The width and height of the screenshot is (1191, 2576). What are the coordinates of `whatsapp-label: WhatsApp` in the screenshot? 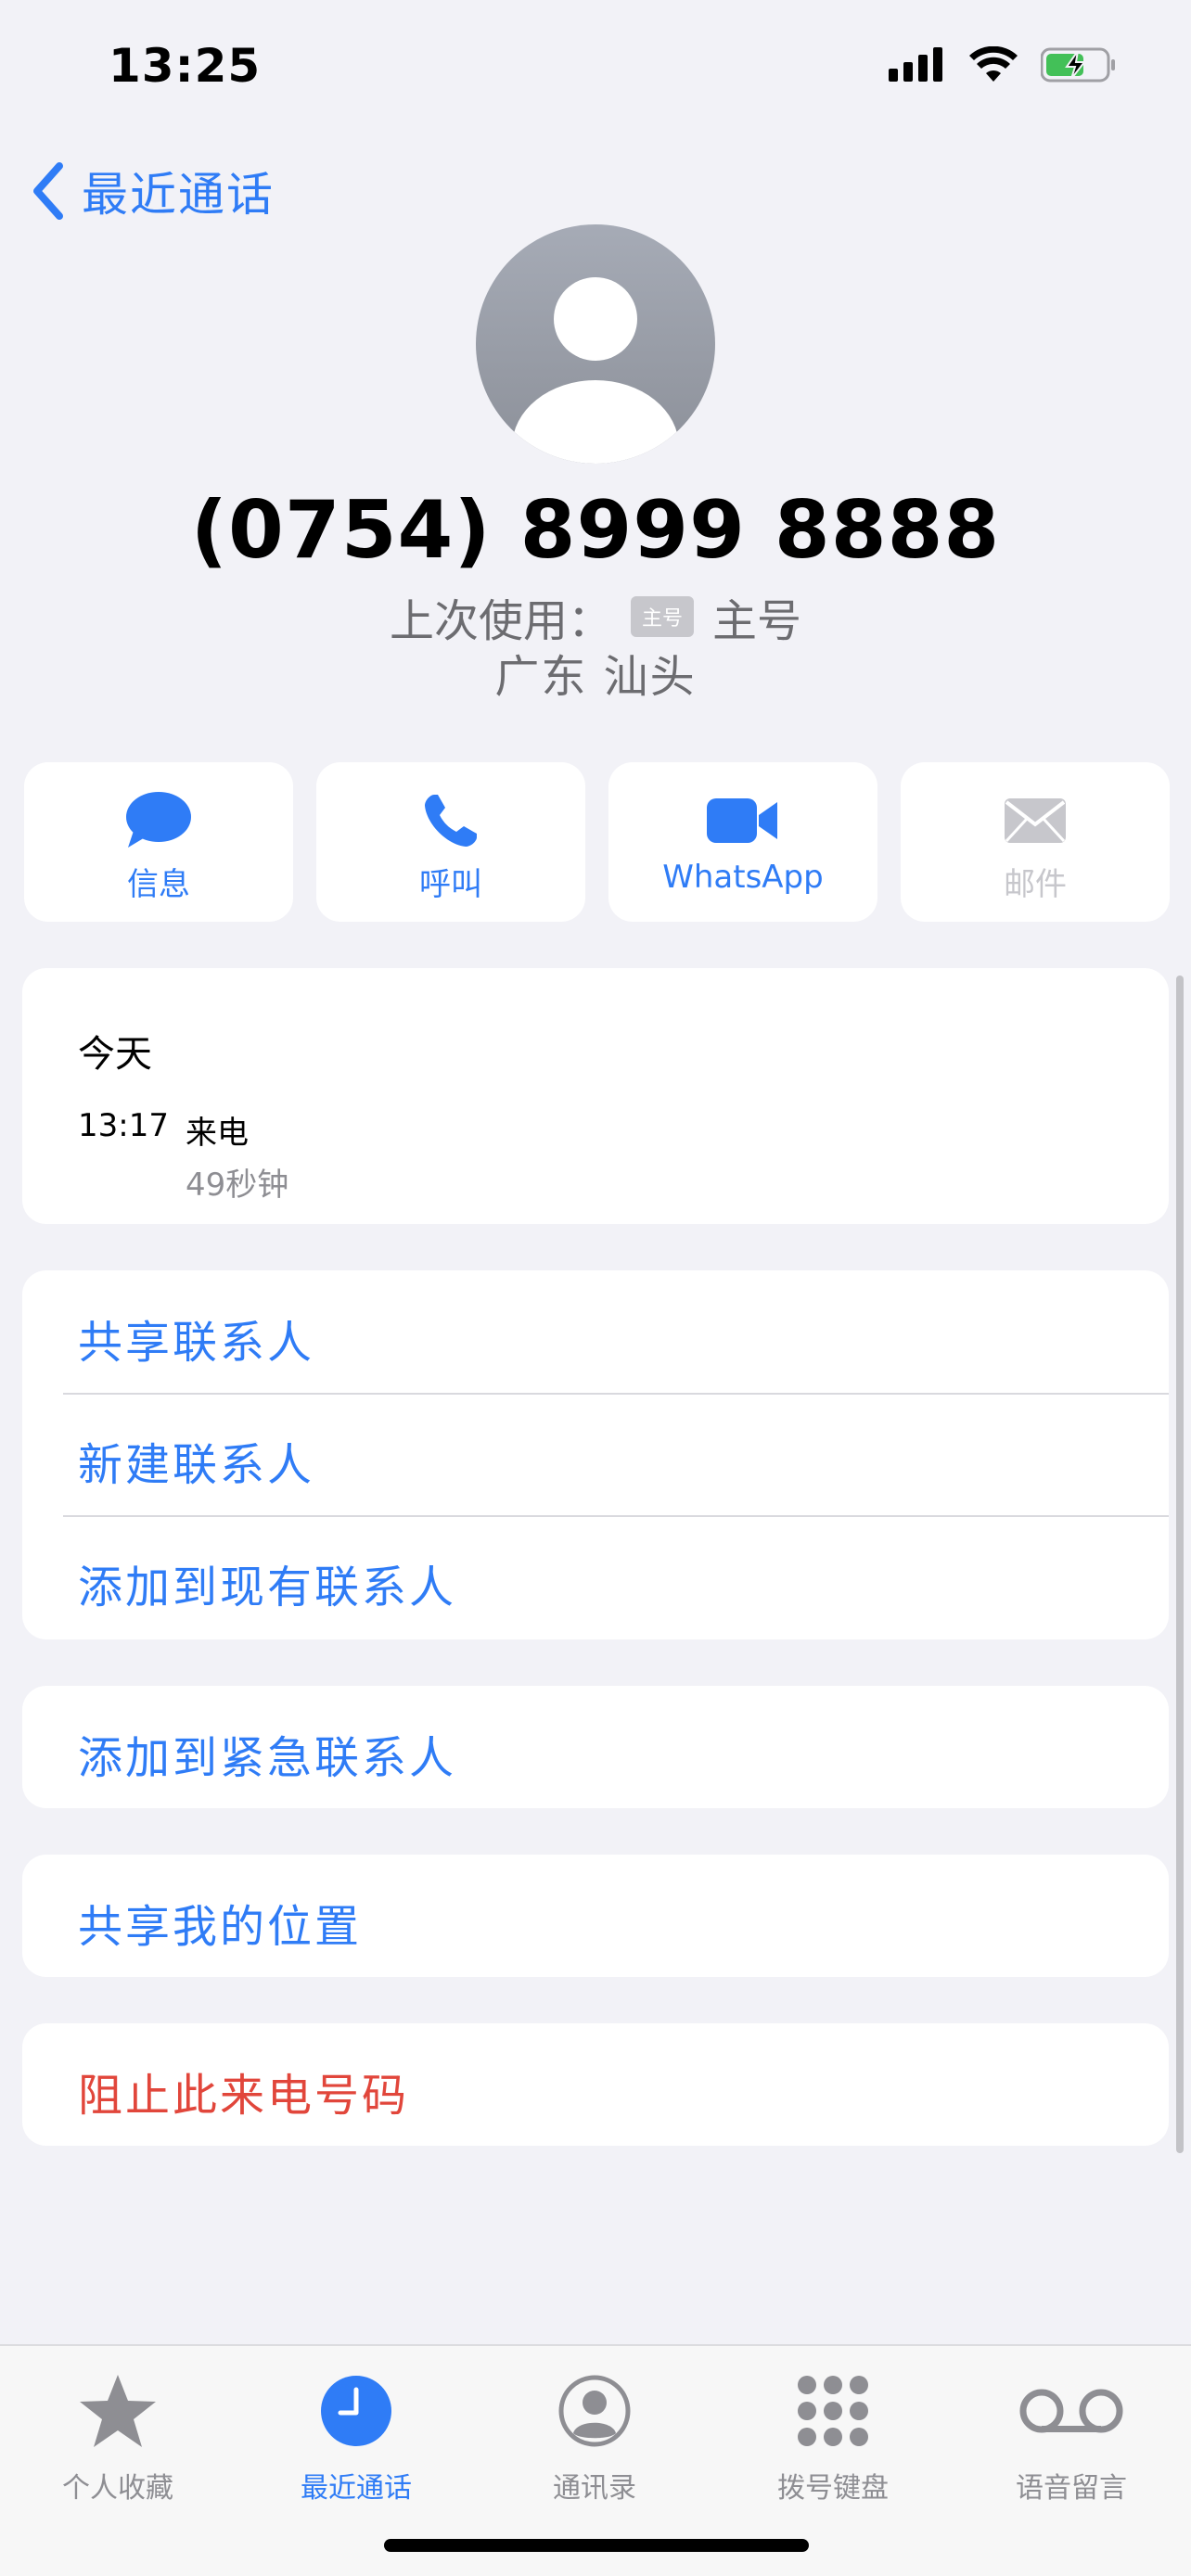 It's located at (743, 877).